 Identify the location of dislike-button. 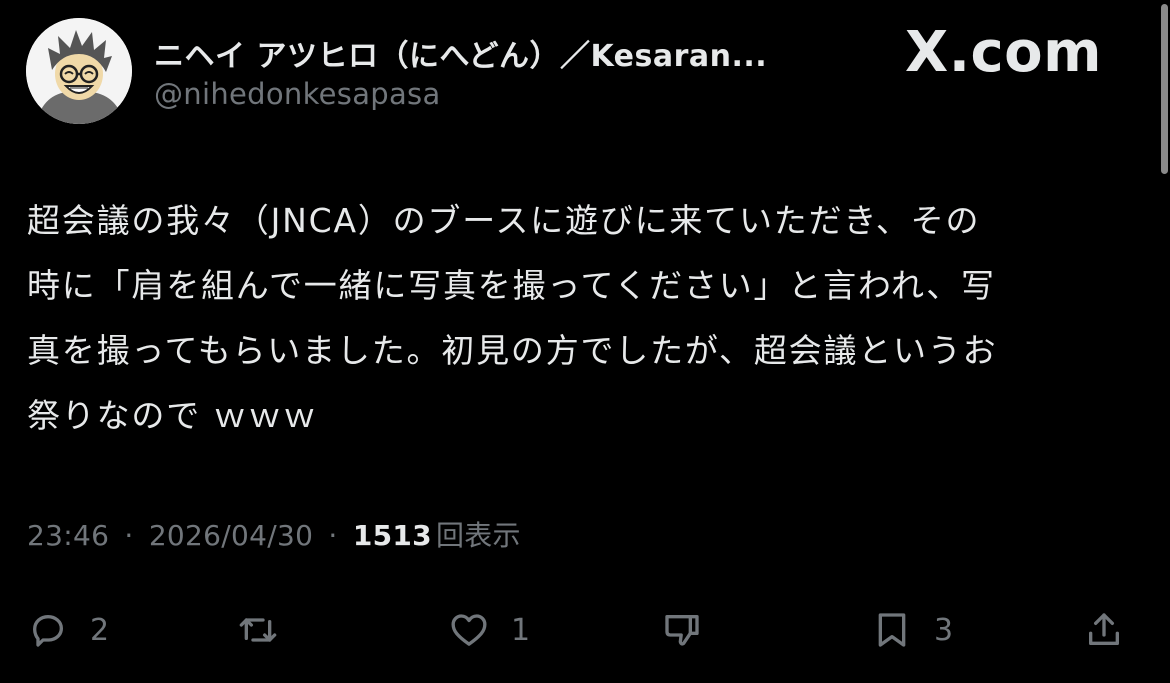
(693, 630).